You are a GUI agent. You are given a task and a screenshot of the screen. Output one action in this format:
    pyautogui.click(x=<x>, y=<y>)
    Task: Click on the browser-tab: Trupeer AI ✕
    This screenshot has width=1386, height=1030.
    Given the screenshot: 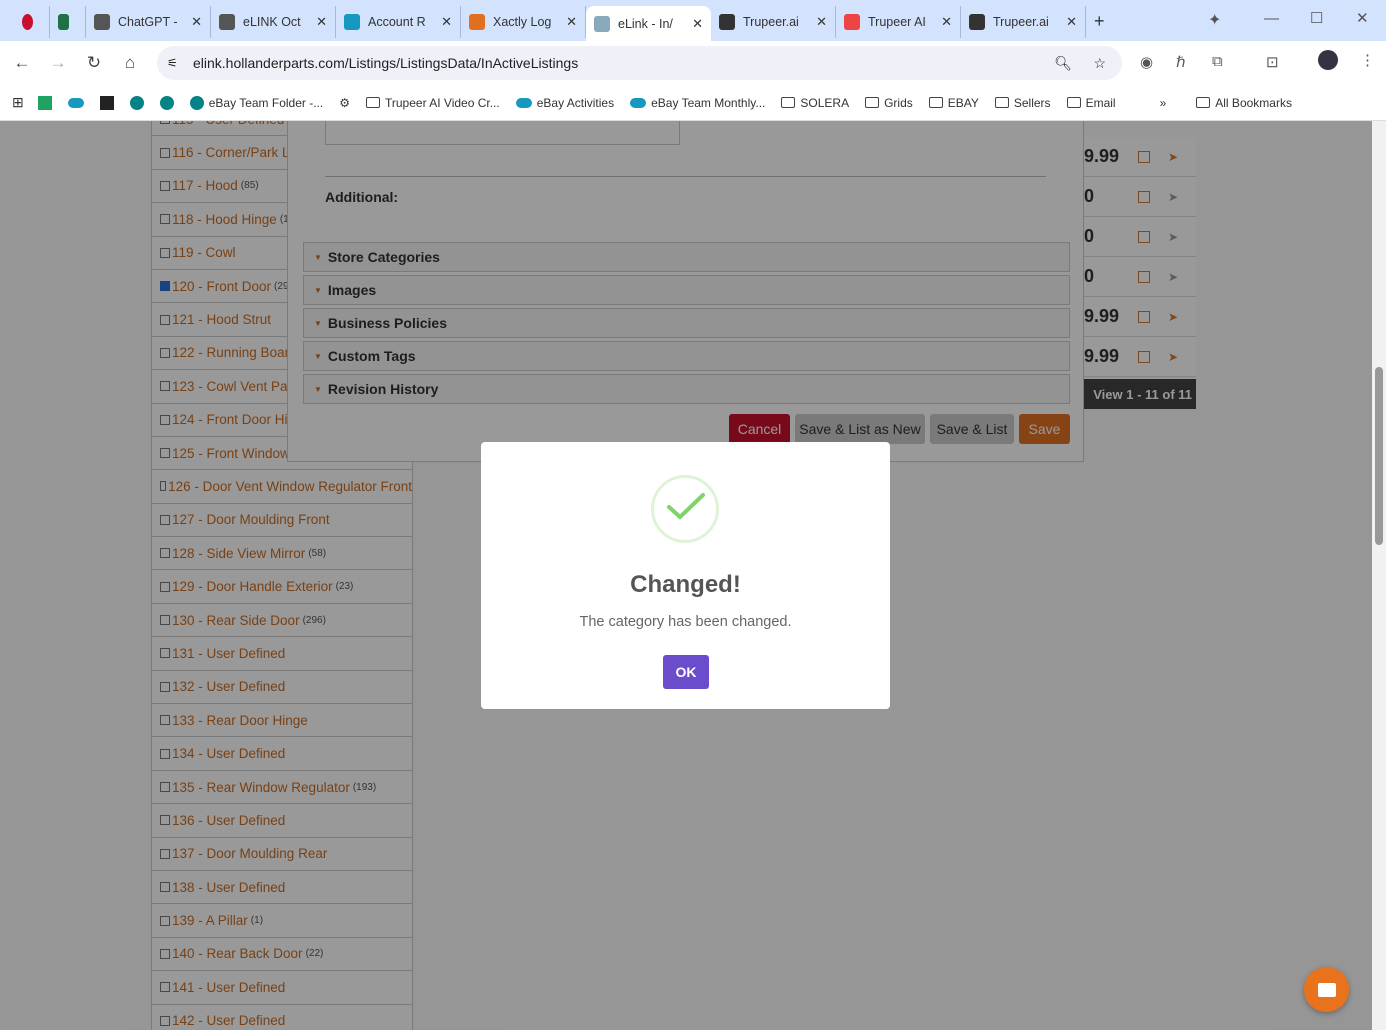 What is the action you would take?
    pyautogui.click(x=898, y=21)
    